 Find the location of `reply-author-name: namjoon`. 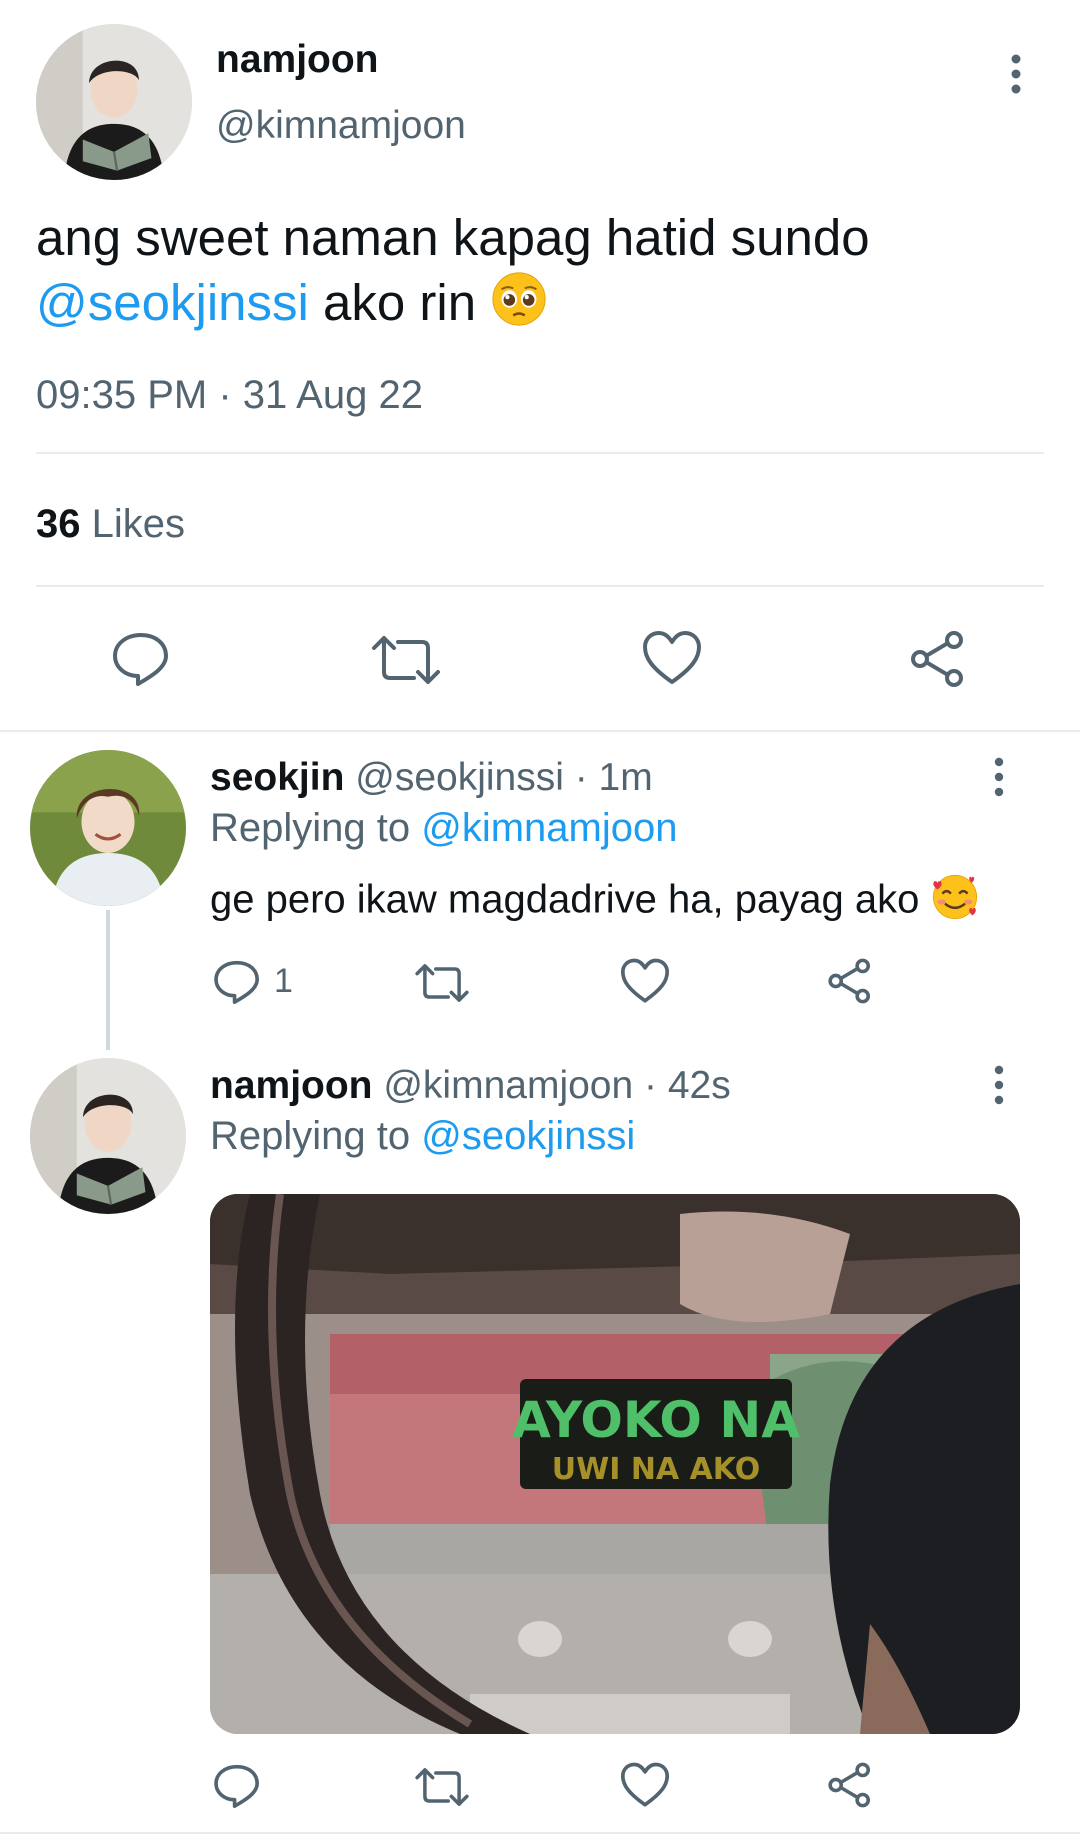

reply-author-name: namjoon is located at coordinates (291, 1085).